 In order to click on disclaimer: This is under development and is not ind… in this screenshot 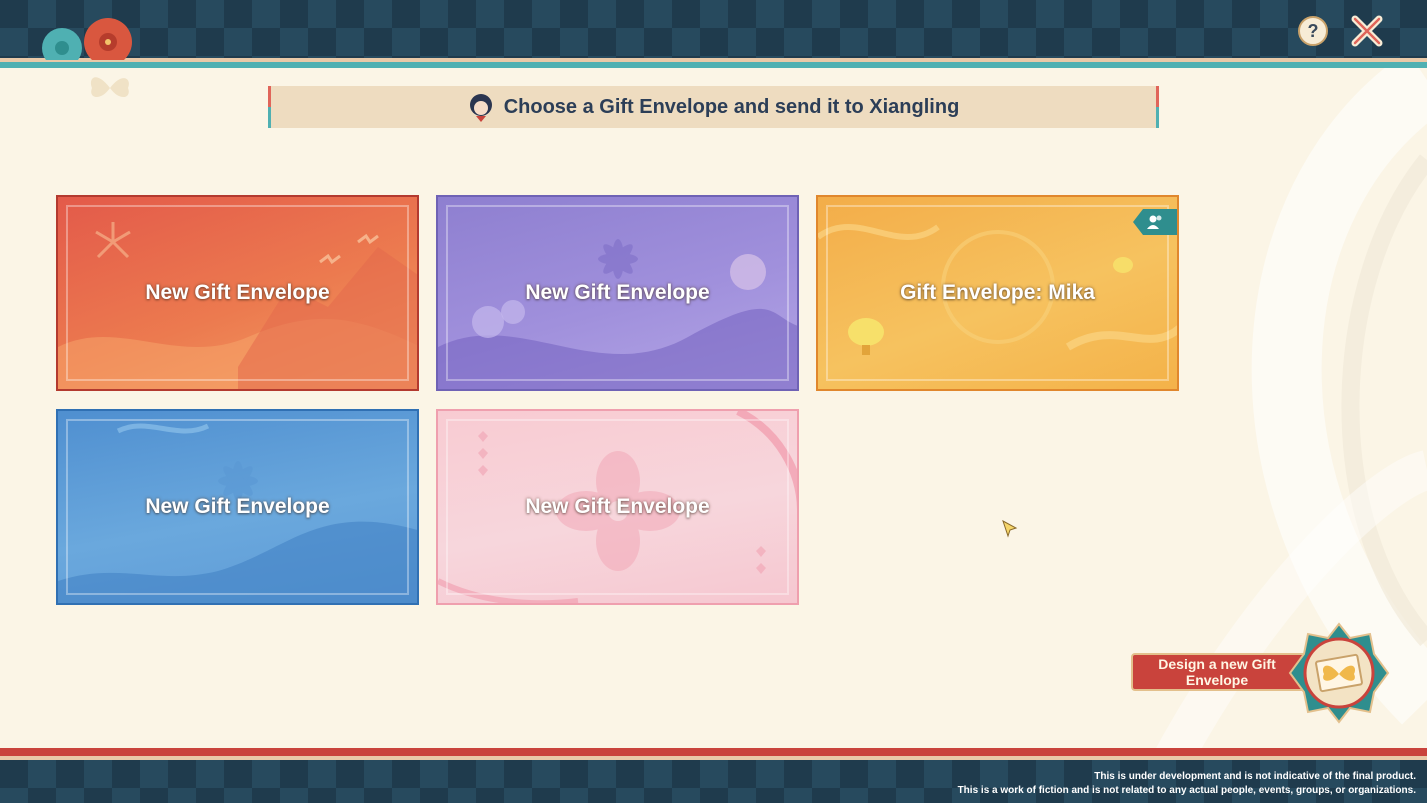, I will do `click(1187, 784)`.